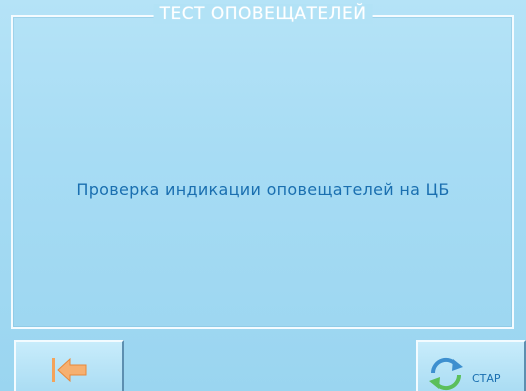  What do you see at coordinates (486, 378) in the screenshot?
I see `start-button-label: СТАР` at bounding box center [486, 378].